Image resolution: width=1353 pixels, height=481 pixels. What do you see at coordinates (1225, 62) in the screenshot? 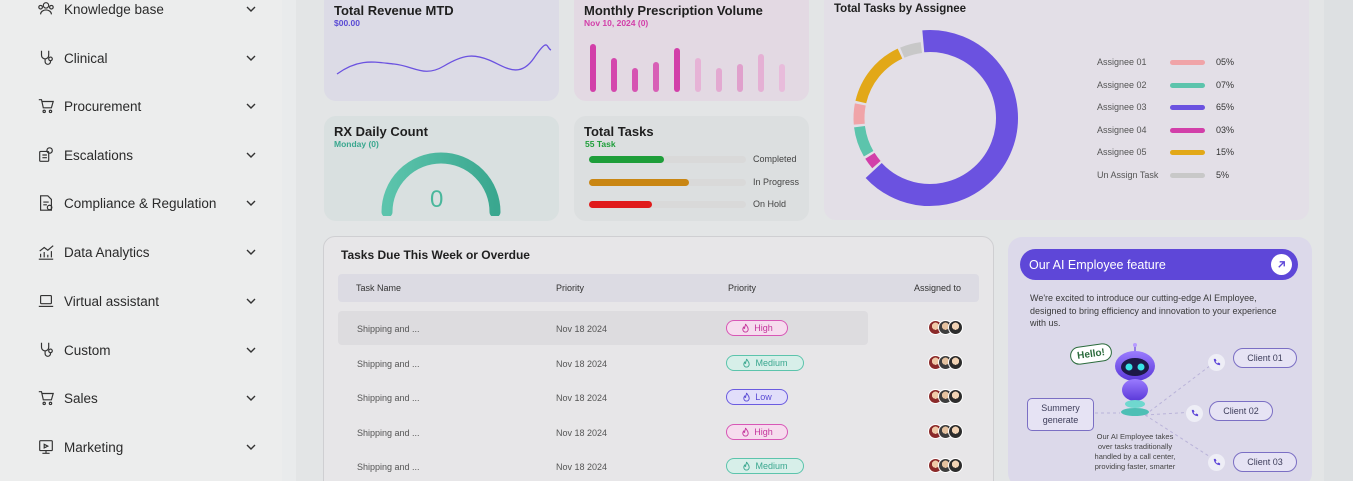
I see `legend-value: 05%` at bounding box center [1225, 62].